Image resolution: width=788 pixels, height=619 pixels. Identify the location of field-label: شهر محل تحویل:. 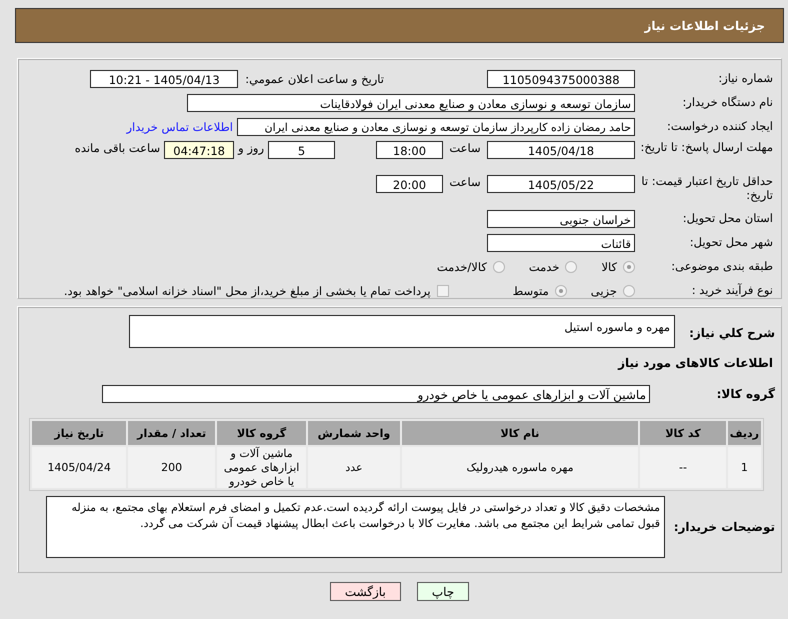
(731, 243).